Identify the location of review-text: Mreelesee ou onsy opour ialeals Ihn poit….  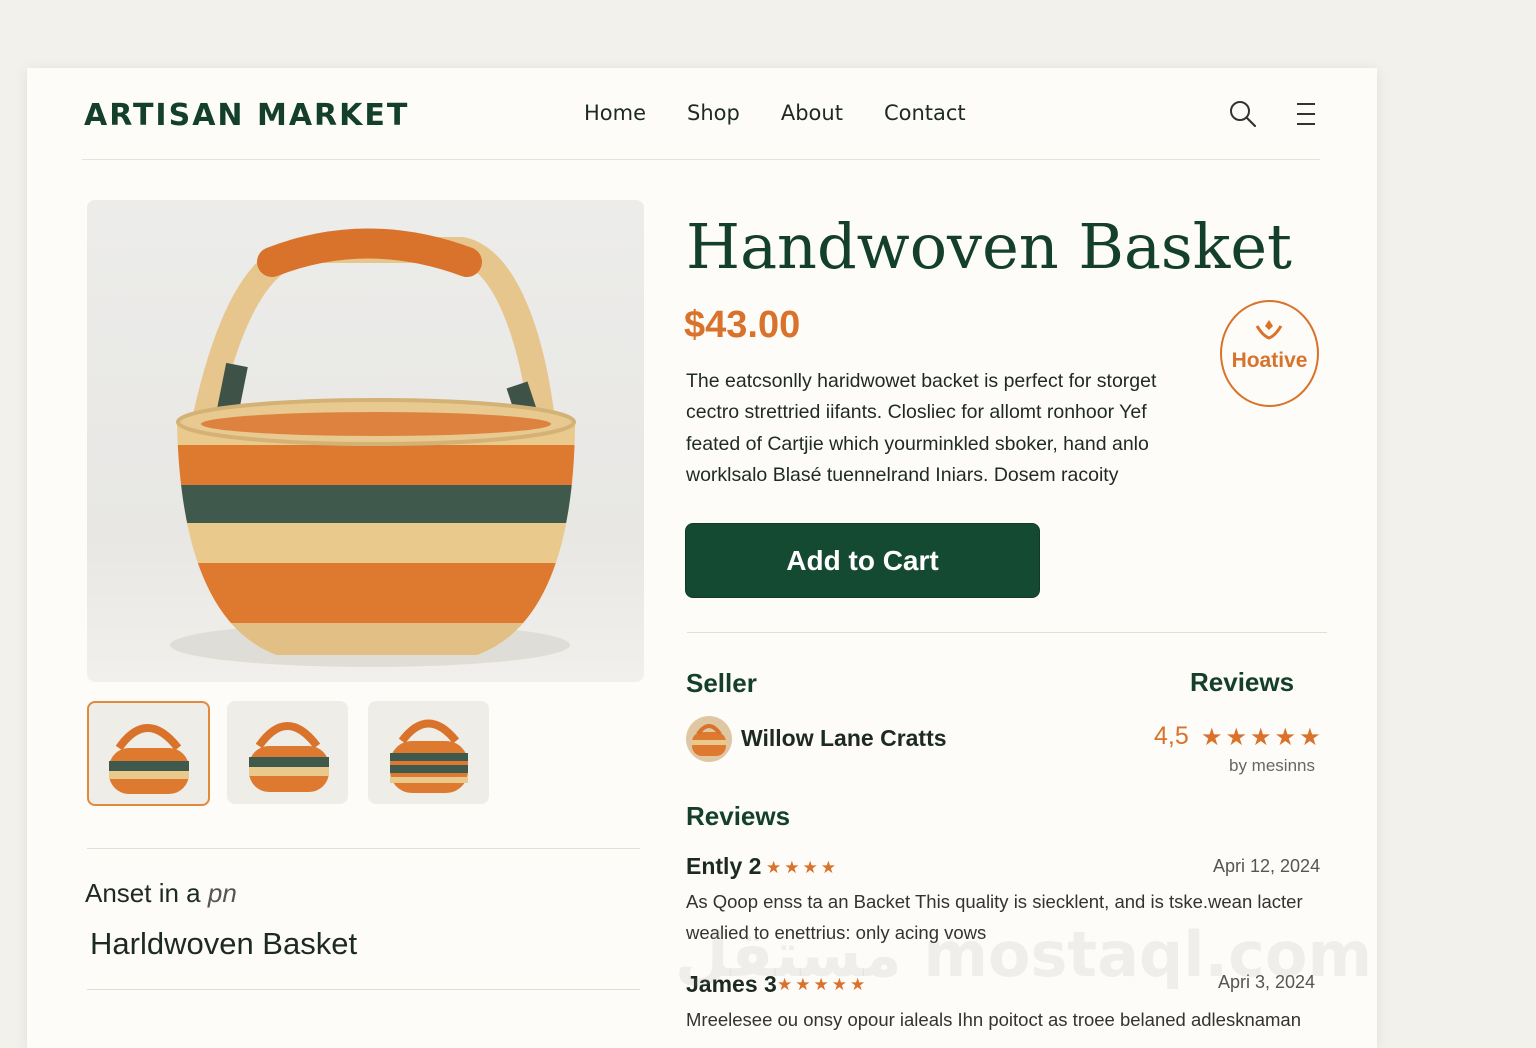
(994, 1019).